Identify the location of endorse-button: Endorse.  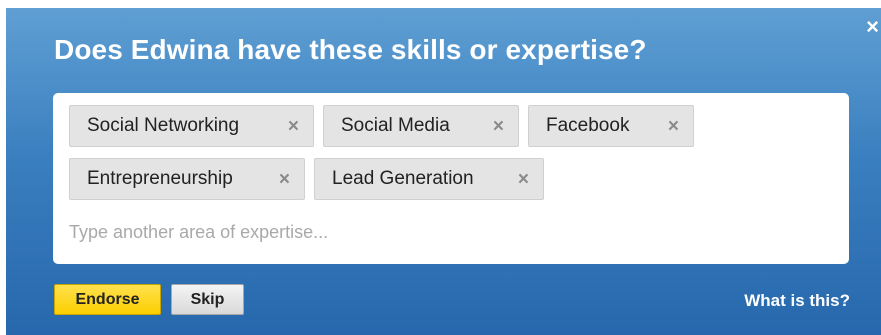
(107, 299).